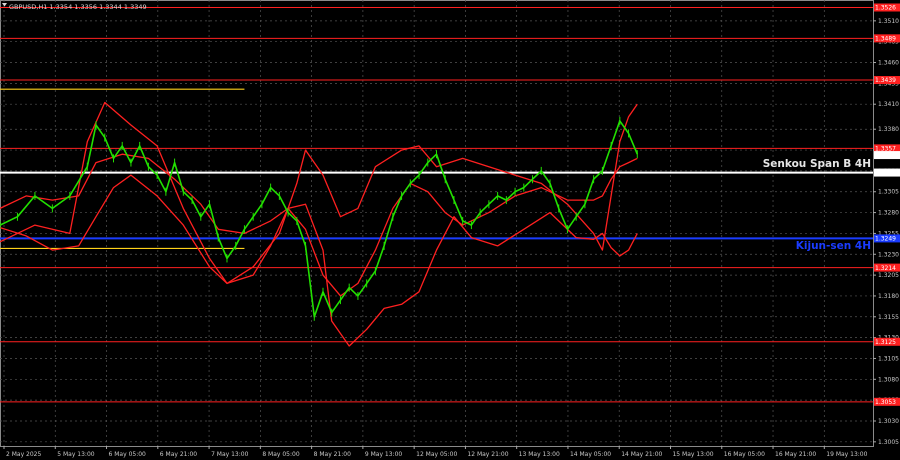  I want to click on x-tick-label: 15 May 13:00, so click(692, 454).